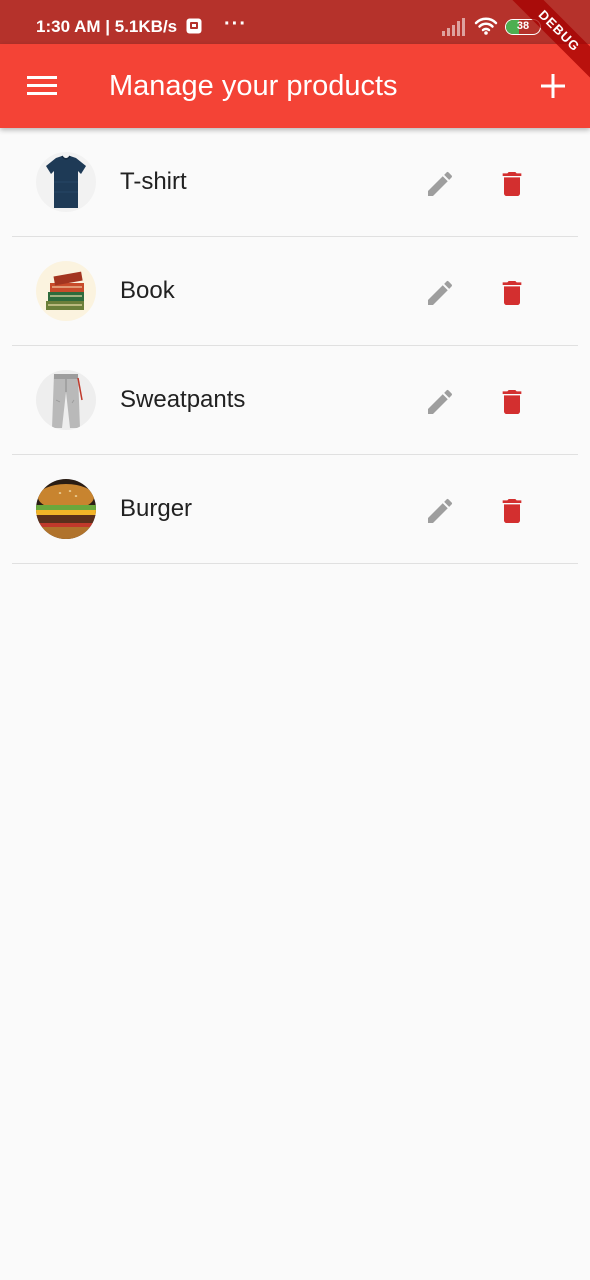  I want to click on status-time-speed: 1:30 AM | 5.1KB/s, so click(107, 26).